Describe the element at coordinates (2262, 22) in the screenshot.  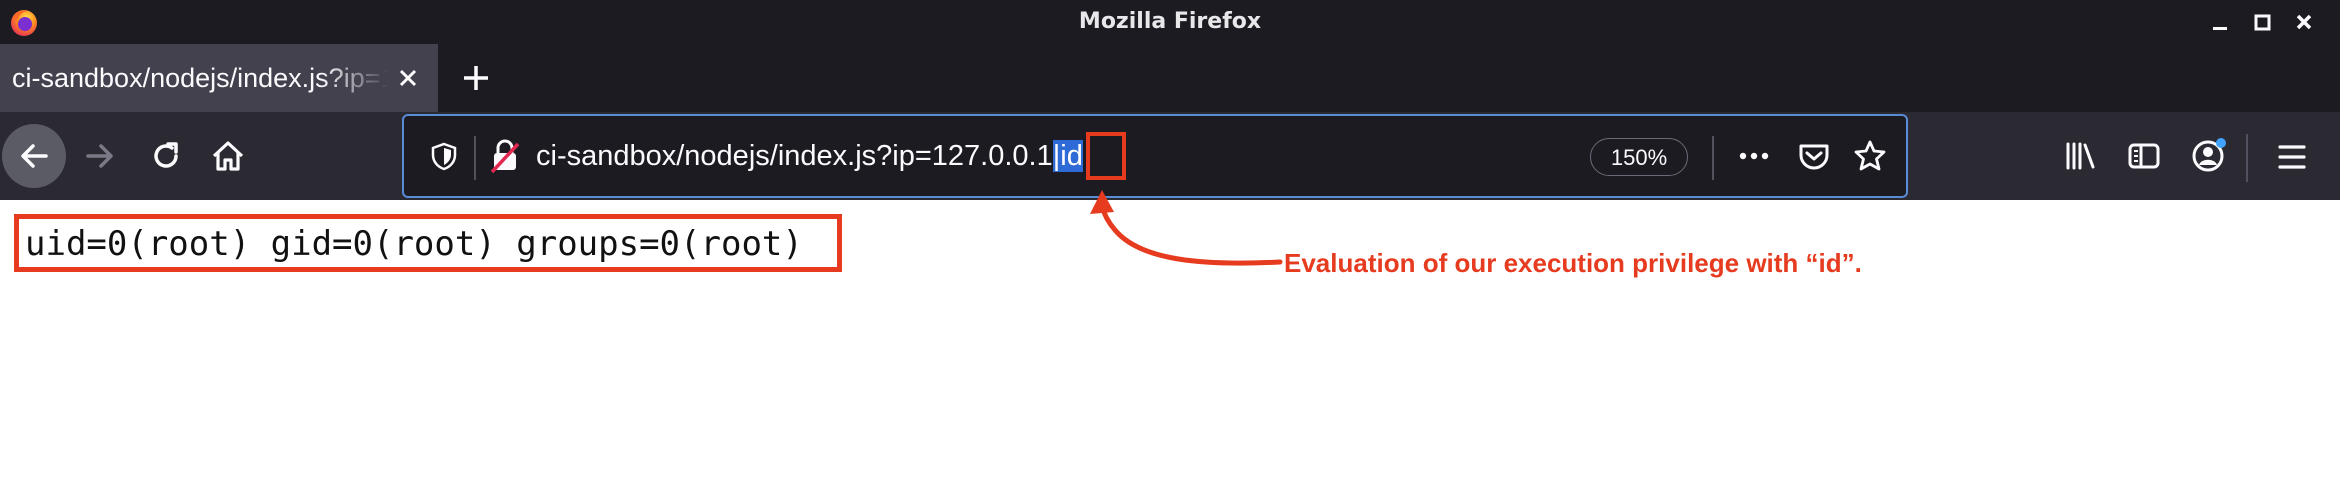
I see `maximize-icon` at that location.